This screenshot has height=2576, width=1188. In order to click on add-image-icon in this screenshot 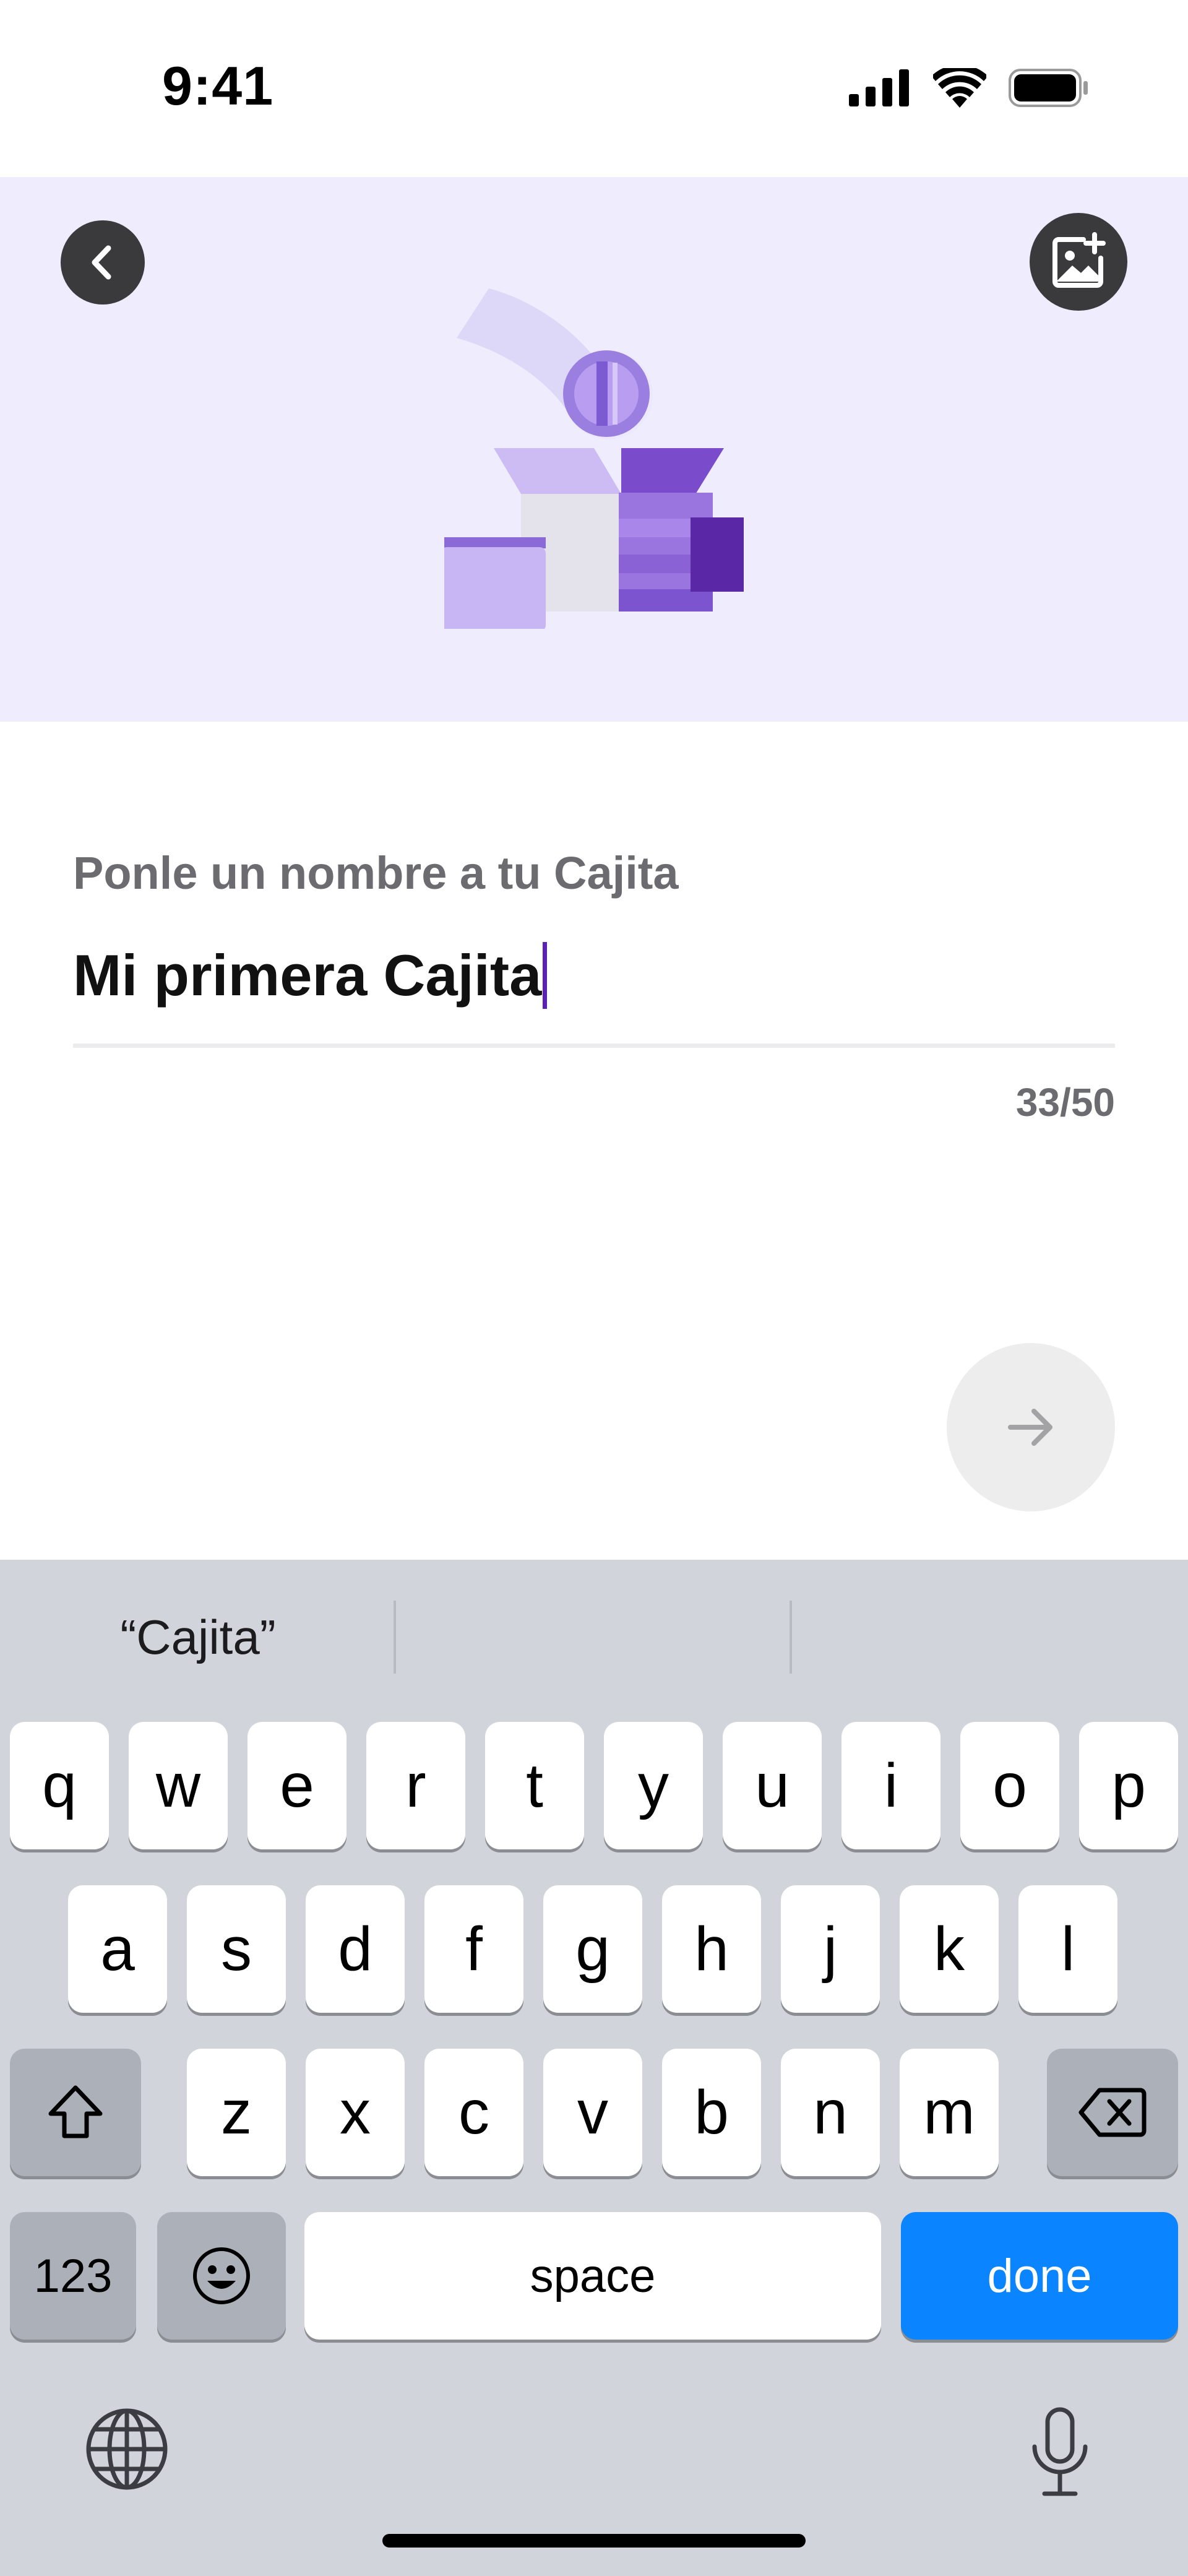, I will do `click(1079, 260)`.